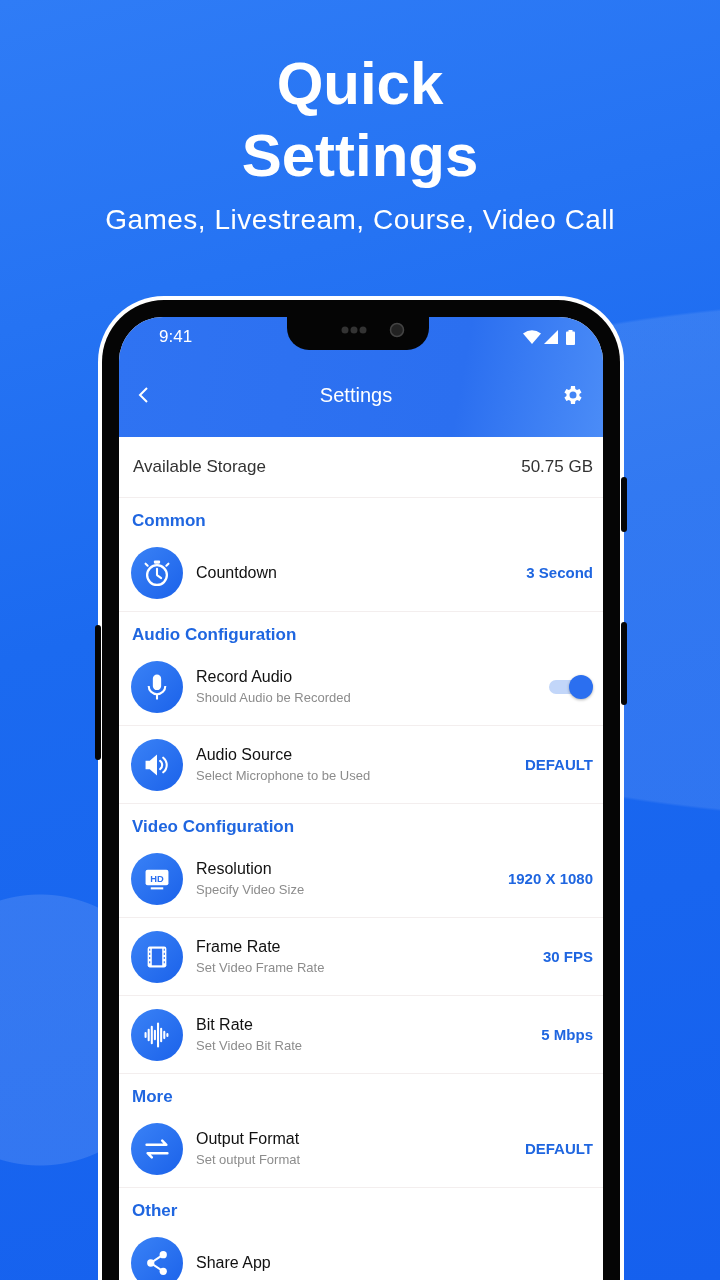  I want to click on subtitle: Games, Livestream, Course, Video Call, so click(360, 220).